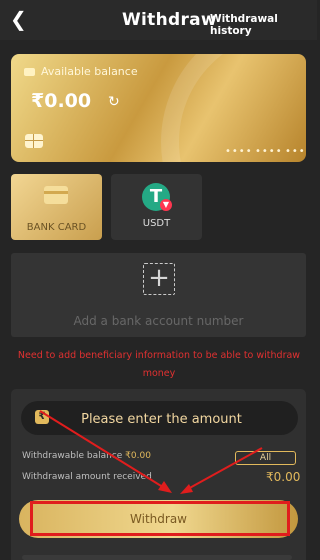 The width and height of the screenshot is (320, 560). Describe the element at coordinates (158, 321) in the screenshot. I see `add-bank-account-label: Add a bank account number` at that location.